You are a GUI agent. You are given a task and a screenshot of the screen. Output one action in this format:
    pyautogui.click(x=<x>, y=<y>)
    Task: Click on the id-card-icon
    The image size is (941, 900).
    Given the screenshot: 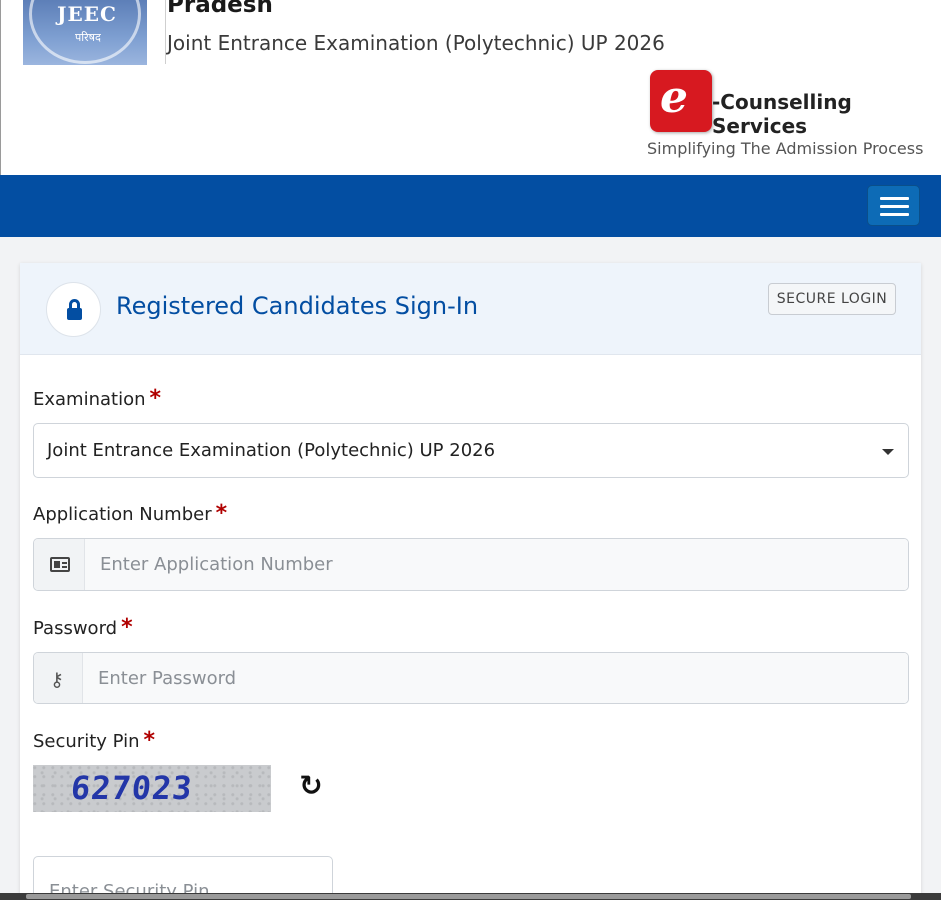 What is the action you would take?
    pyautogui.click(x=60, y=564)
    